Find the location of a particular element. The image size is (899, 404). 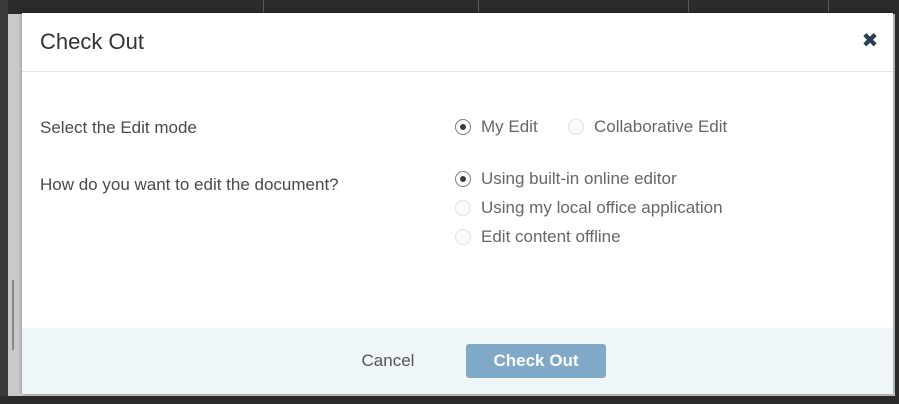

background-toolbar is located at coordinates (453, 7).